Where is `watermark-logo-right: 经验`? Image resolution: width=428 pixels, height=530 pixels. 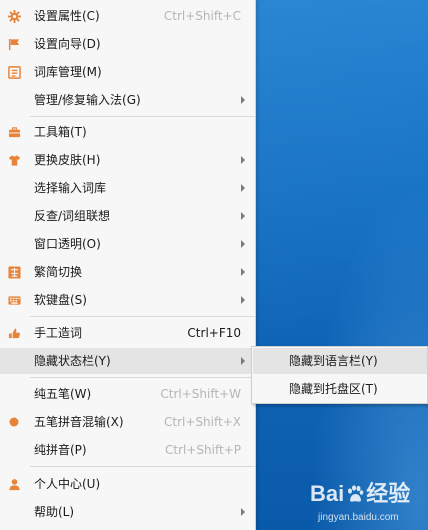
watermark-logo-right: 经验 is located at coordinates (388, 493).